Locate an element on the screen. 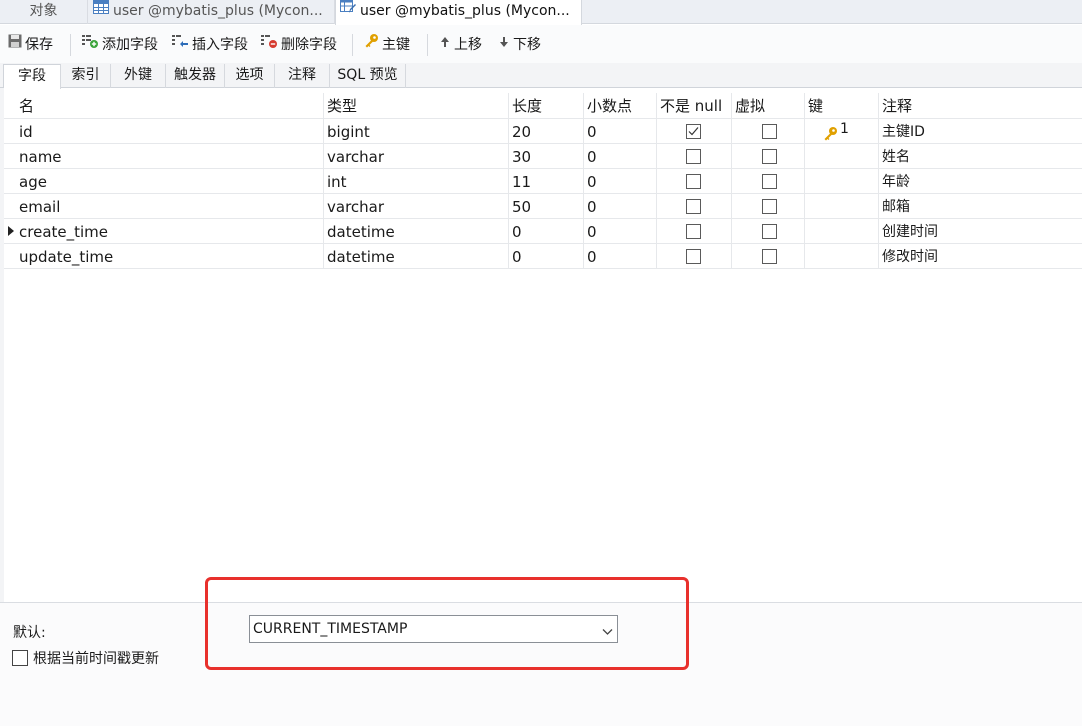 The height and width of the screenshot is (726, 1082). cell-comment: 姓名 is located at coordinates (980, 156).